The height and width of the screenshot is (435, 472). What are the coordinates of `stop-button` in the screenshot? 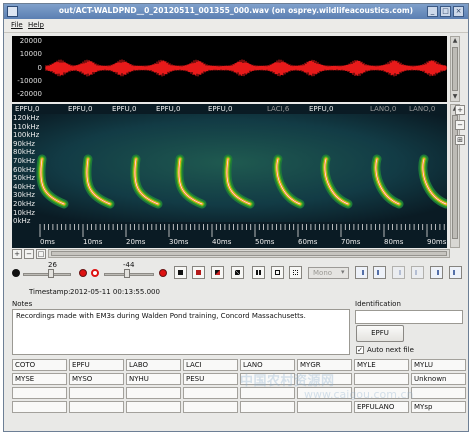 It's located at (180, 272).